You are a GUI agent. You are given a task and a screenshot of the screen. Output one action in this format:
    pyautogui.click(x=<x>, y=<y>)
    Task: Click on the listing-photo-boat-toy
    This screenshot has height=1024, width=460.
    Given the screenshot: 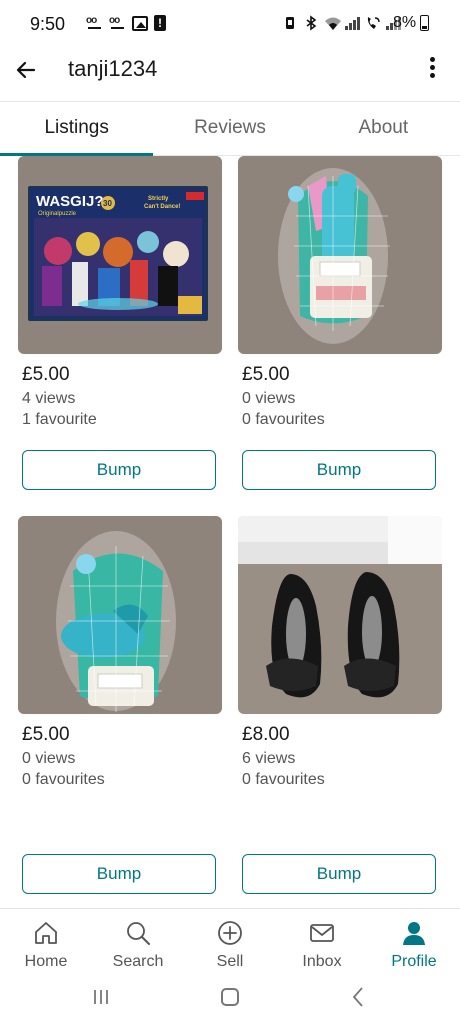 What is the action you would take?
    pyautogui.click(x=120, y=615)
    